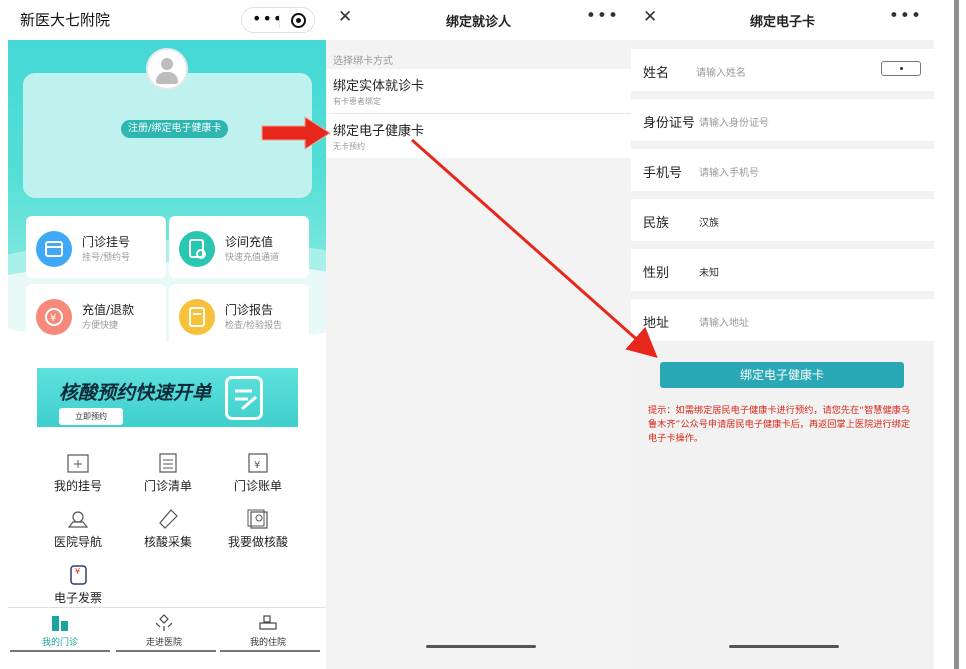 The width and height of the screenshot is (966, 669). What do you see at coordinates (669, 123) in the screenshot?
I see `id-number-label: 身份证号` at bounding box center [669, 123].